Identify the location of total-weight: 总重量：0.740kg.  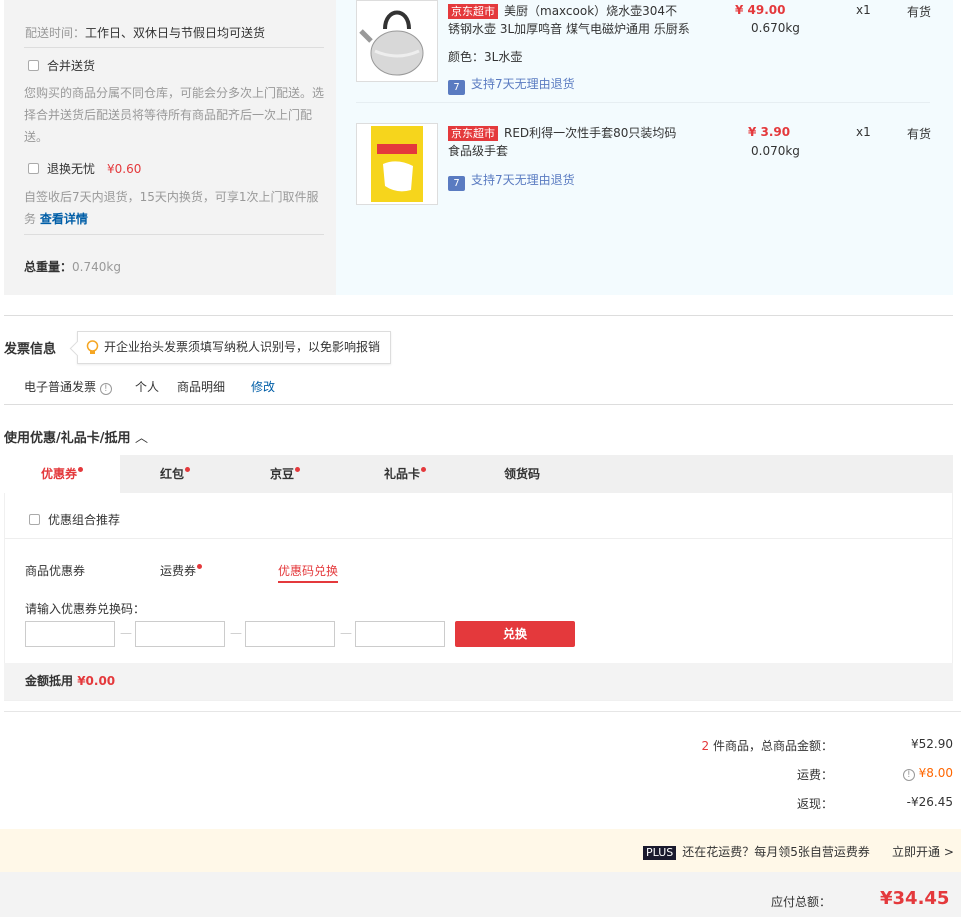
(72, 267).